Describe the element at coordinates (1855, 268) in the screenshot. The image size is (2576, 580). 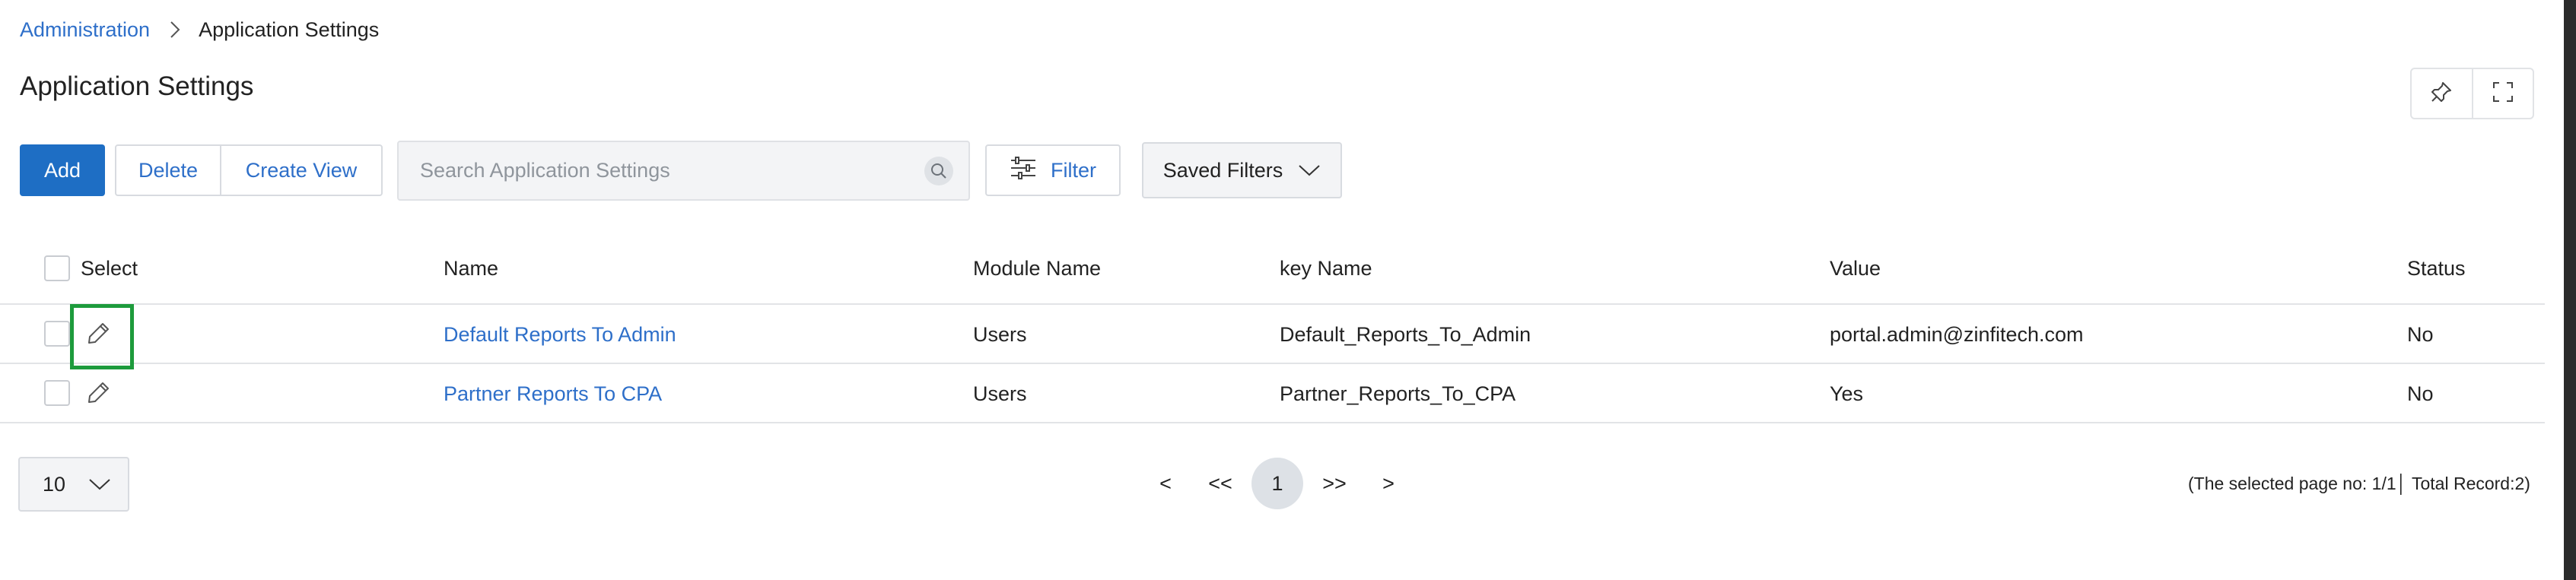
I see `column-header-value: Value` at that location.